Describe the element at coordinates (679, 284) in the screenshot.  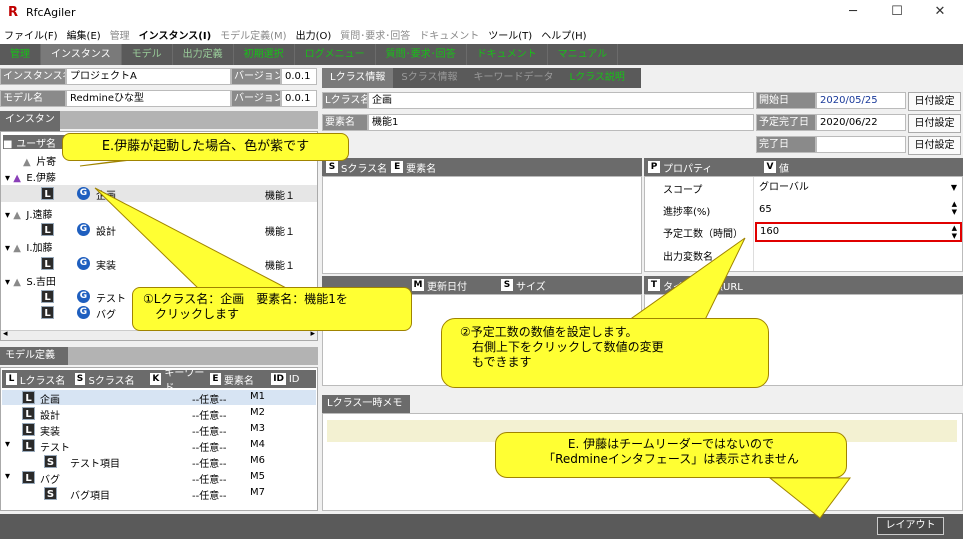
I see `callout-3-pointer` at that location.